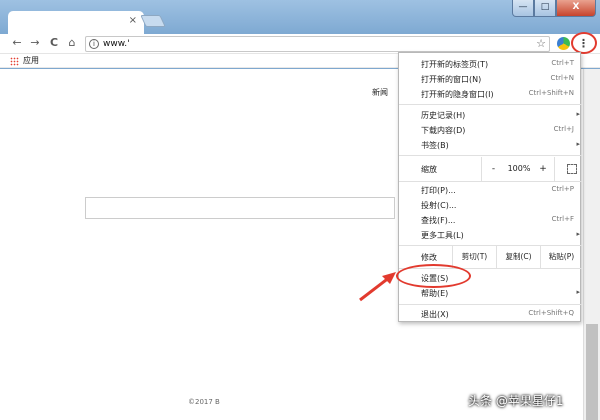 The width and height of the screenshot is (600, 420). Describe the element at coordinates (457, 94) in the screenshot. I see `menu-item-label: 打开新的隐身窗口(I)` at that location.